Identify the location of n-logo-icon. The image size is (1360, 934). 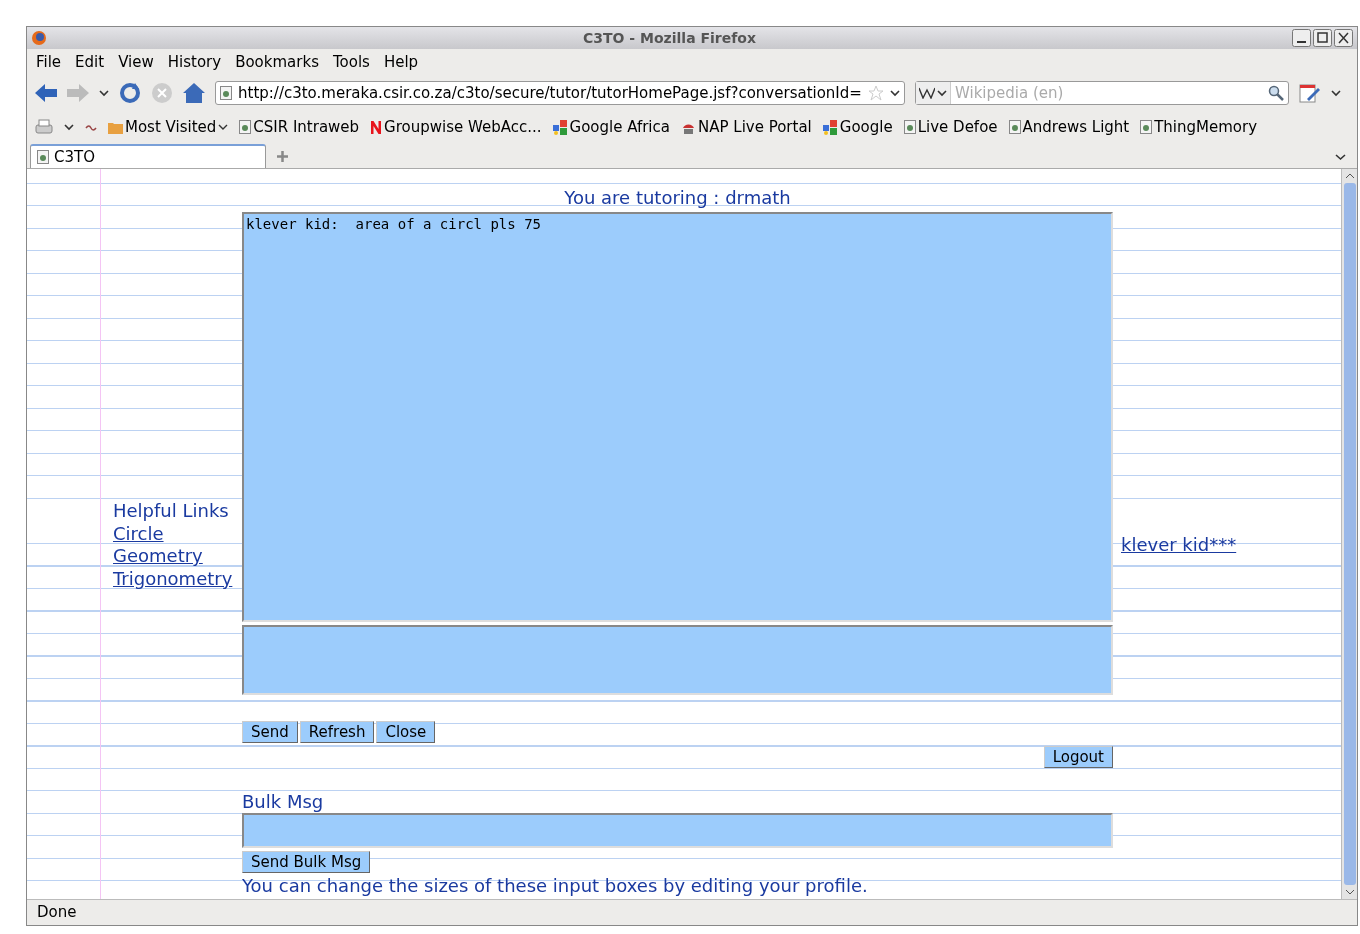
(376, 127).